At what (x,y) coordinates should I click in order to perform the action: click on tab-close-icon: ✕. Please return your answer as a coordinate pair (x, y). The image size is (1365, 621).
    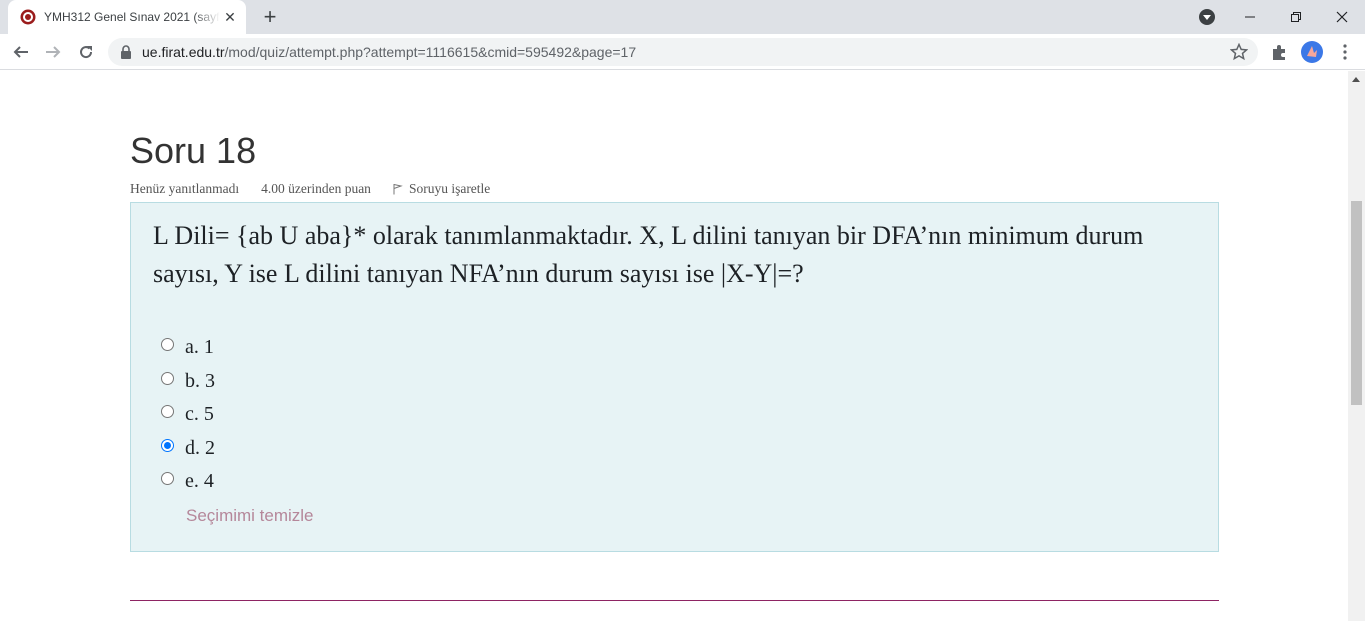
    Looking at the image, I should click on (230, 17).